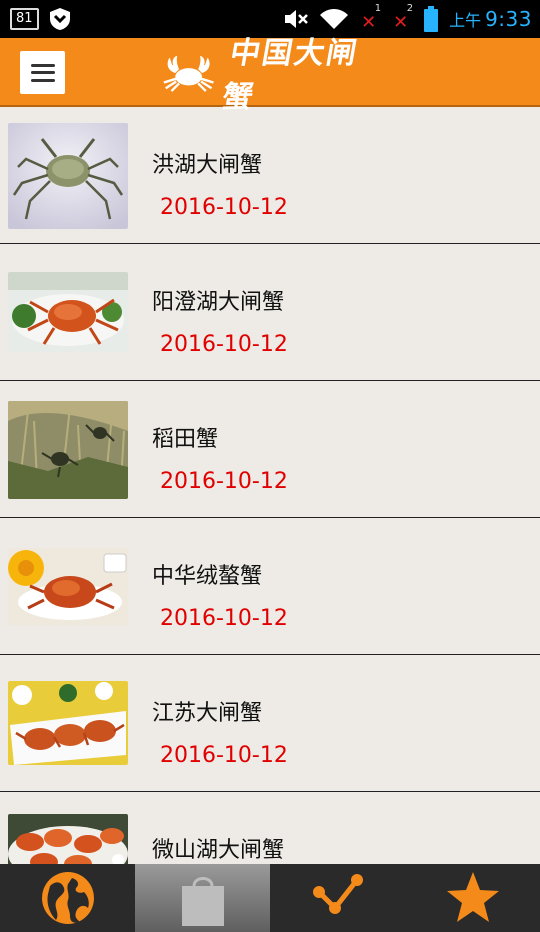  Describe the element at coordinates (185, 439) in the screenshot. I see `item-name: 稻田蟹` at that location.